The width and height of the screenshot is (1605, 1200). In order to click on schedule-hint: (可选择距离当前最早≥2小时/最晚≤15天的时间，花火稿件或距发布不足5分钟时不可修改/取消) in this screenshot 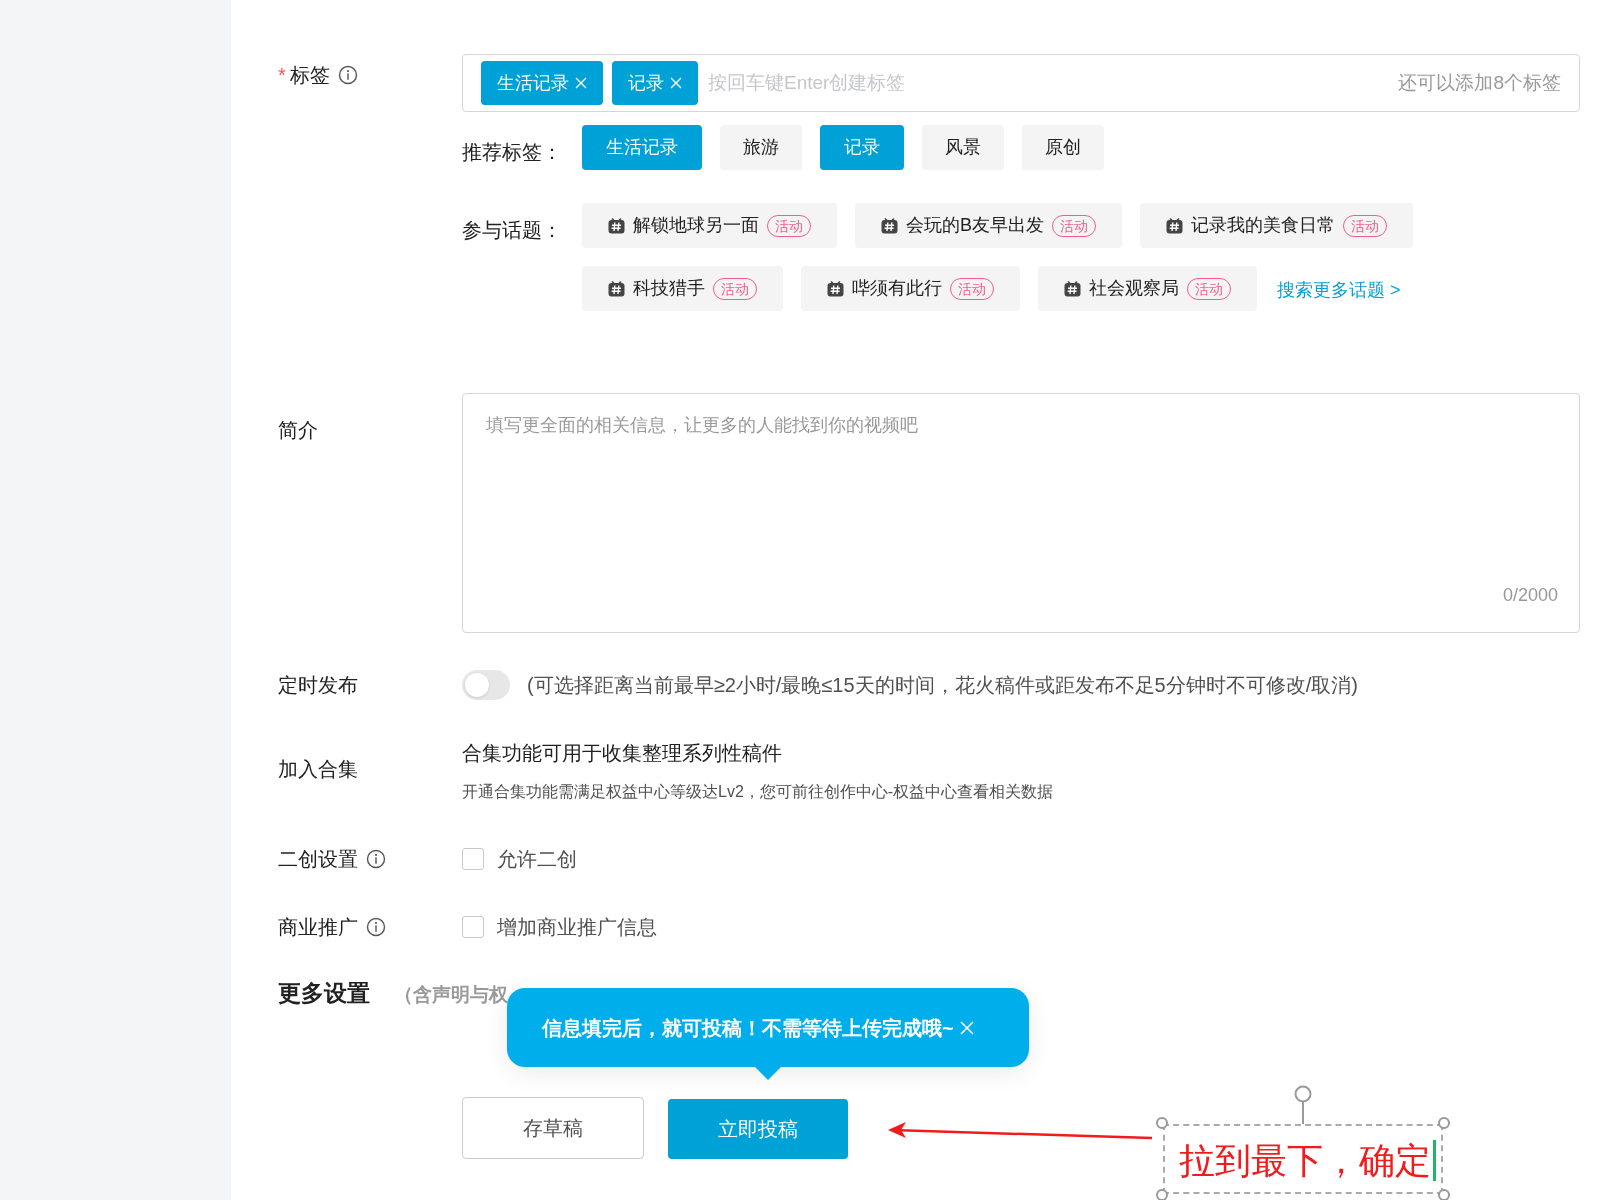, I will do `click(942, 685)`.